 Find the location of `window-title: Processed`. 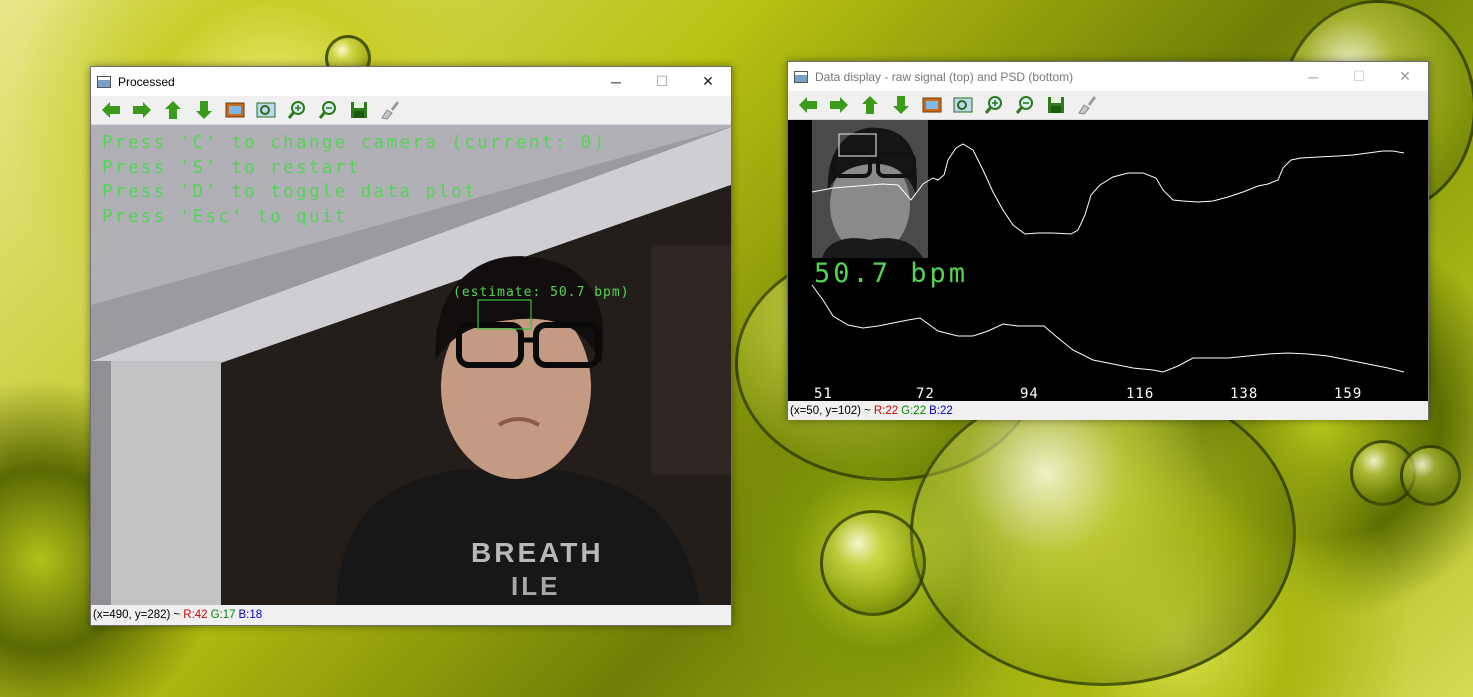

window-title: Processed is located at coordinates (146, 81).